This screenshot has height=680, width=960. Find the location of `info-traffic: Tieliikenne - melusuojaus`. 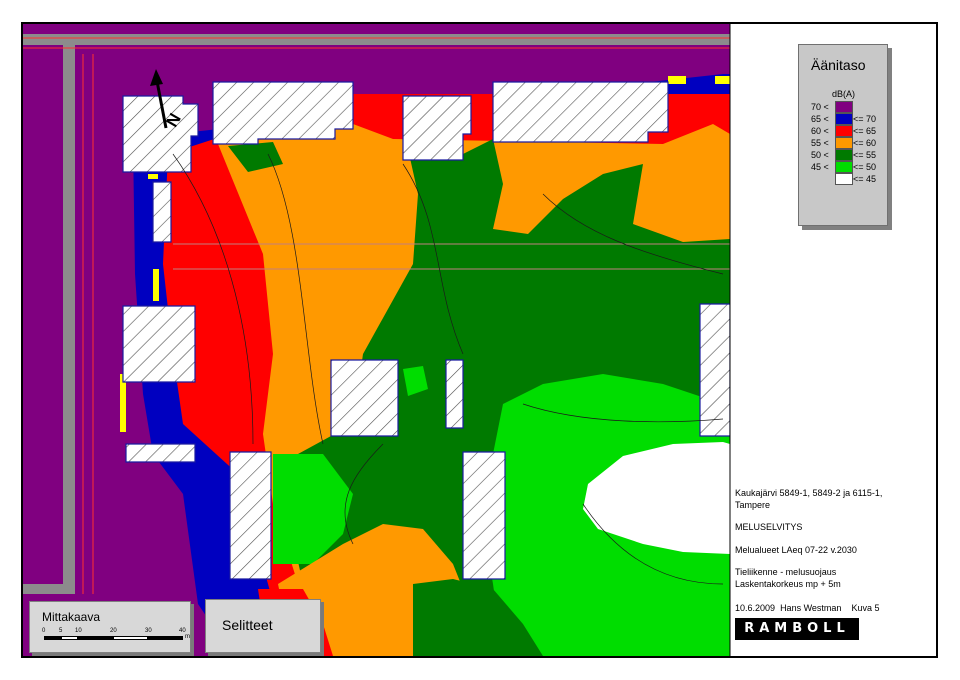

info-traffic: Tieliikenne - melusuojaus is located at coordinates (786, 572).